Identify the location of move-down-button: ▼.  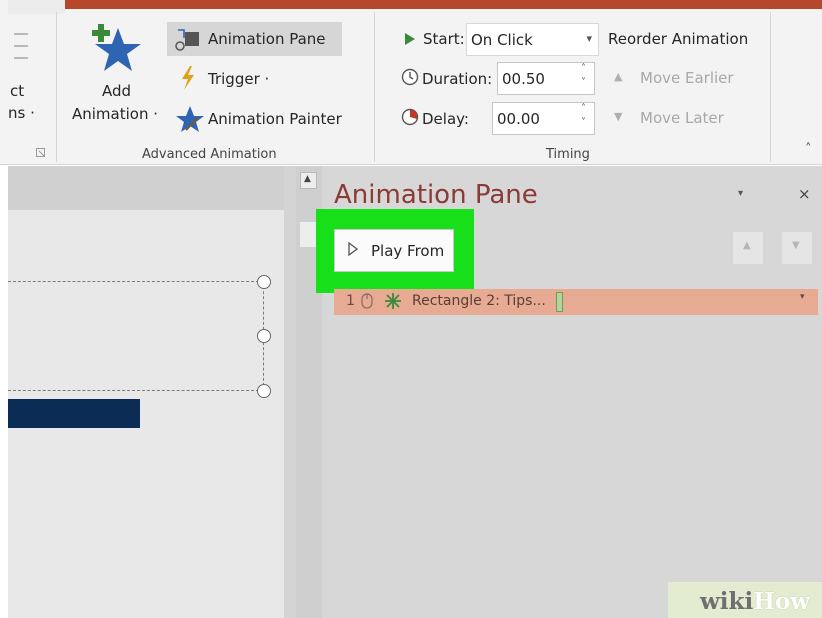
(797, 248).